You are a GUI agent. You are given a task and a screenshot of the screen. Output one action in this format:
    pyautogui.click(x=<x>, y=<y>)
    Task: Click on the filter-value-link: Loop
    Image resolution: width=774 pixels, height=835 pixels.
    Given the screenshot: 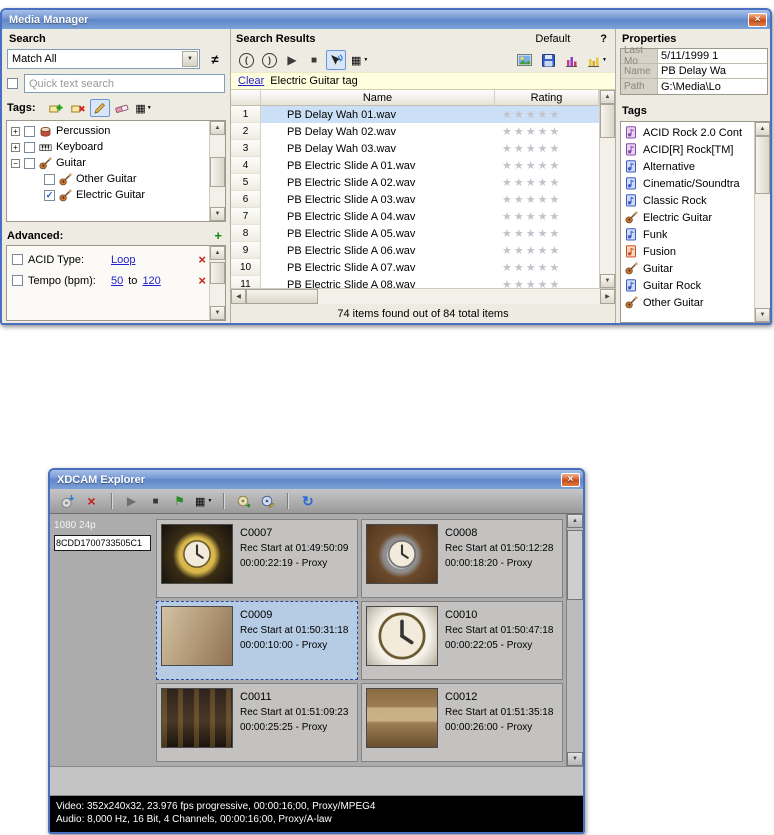 What is the action you would take?
    pyautogui.click(x=123, y=260)
    